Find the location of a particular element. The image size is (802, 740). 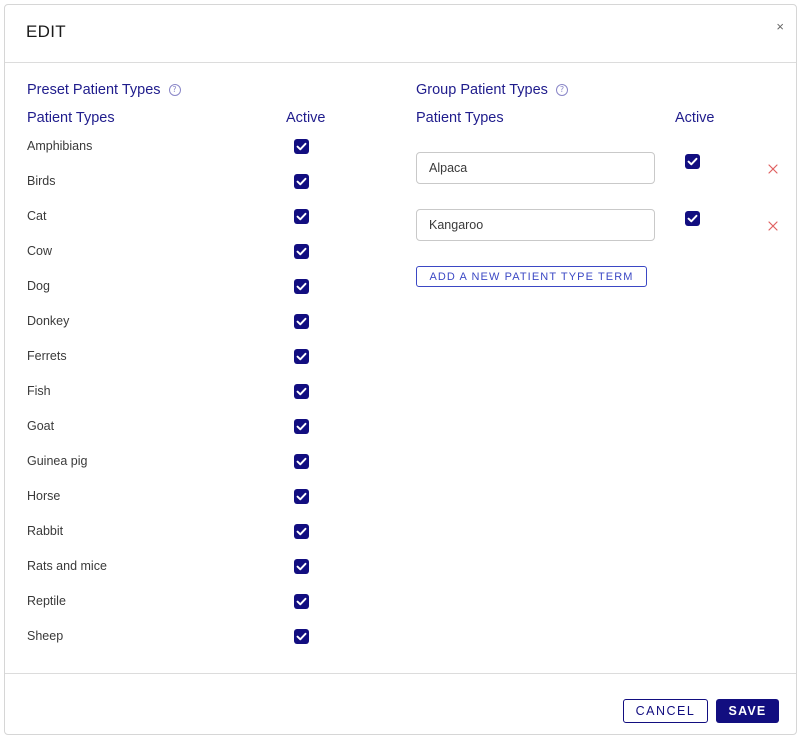

preset-type-label: Horse is located at coordinates (44, 496).